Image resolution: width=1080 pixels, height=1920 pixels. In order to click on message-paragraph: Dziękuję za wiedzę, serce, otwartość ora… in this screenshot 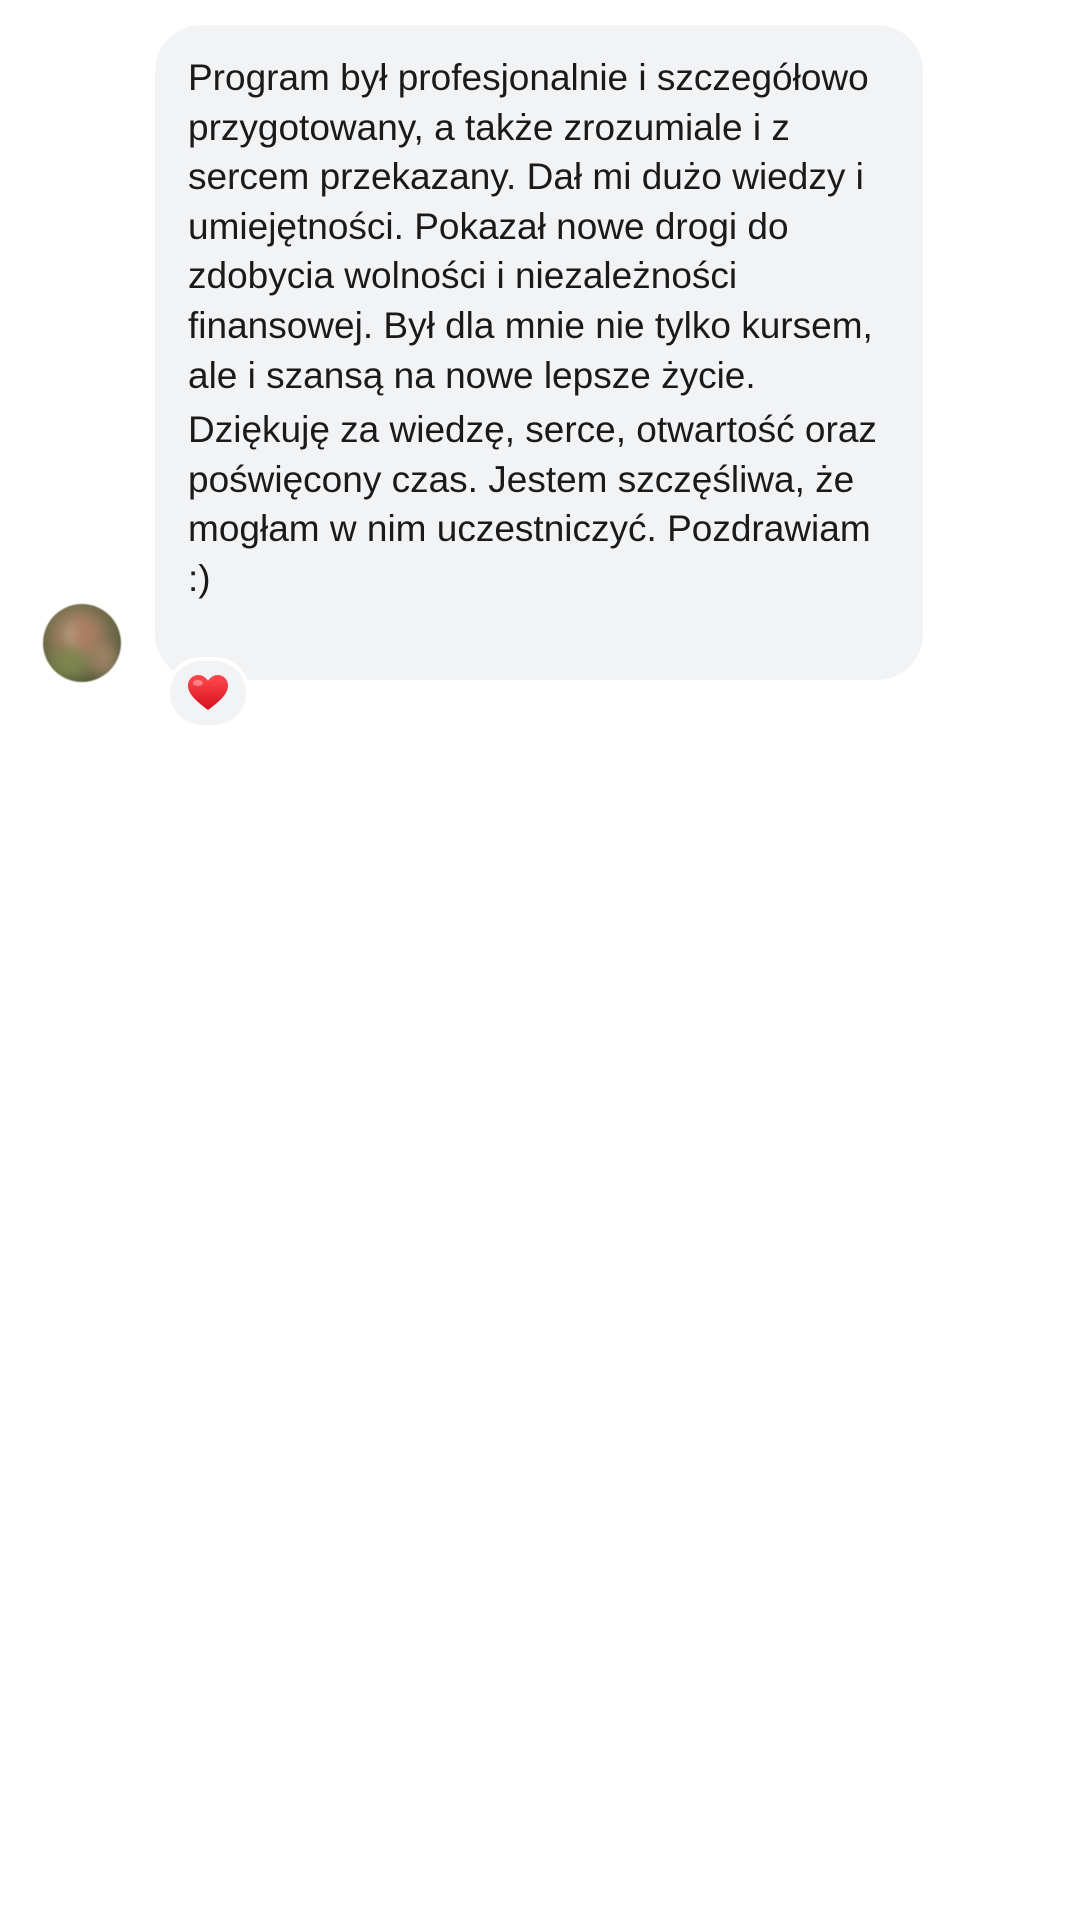, I will do `click(532, 504)`.